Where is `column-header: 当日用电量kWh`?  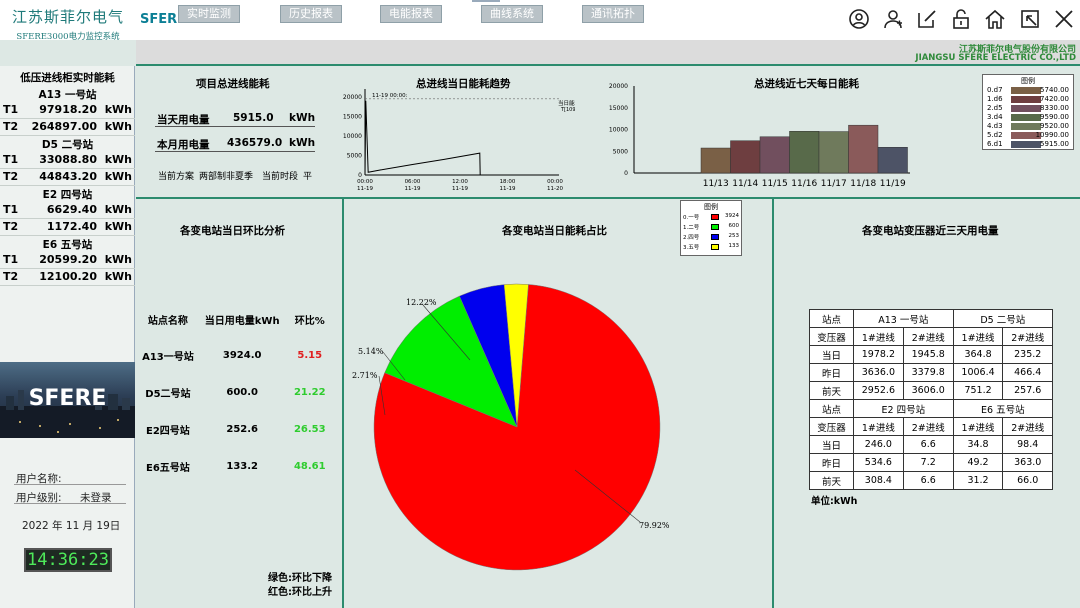
column-header: 当日用电量kWh is located at coordinates (242, 321).